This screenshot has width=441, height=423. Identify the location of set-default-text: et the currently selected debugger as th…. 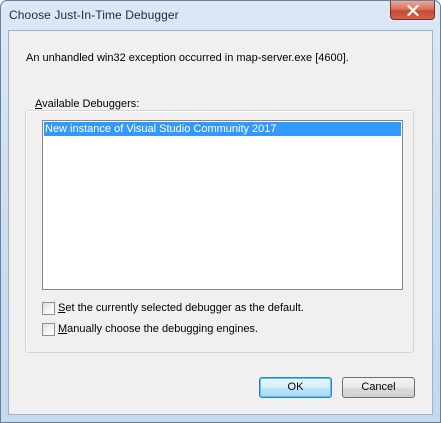
(184, 308).